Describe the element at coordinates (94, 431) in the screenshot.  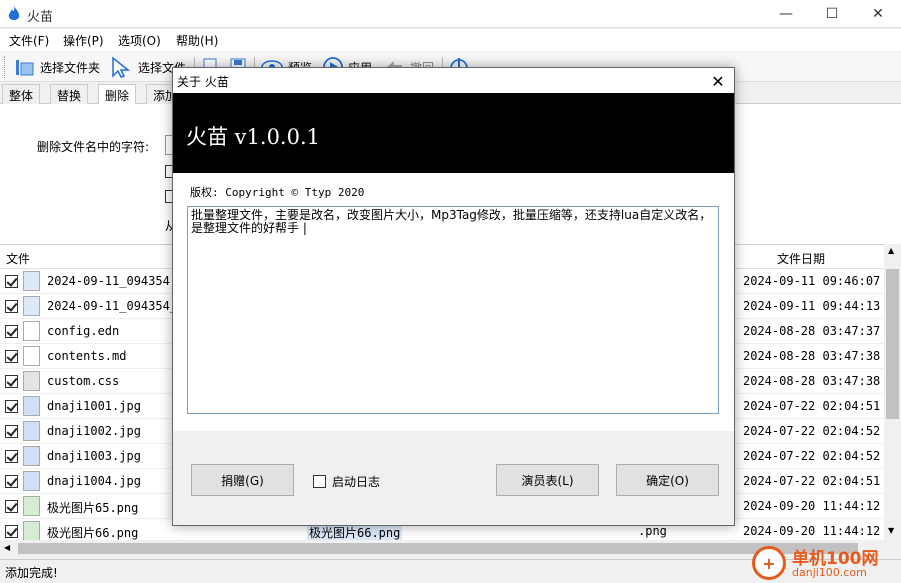
I see `file-name: dnaji1002.jpg` at that location.